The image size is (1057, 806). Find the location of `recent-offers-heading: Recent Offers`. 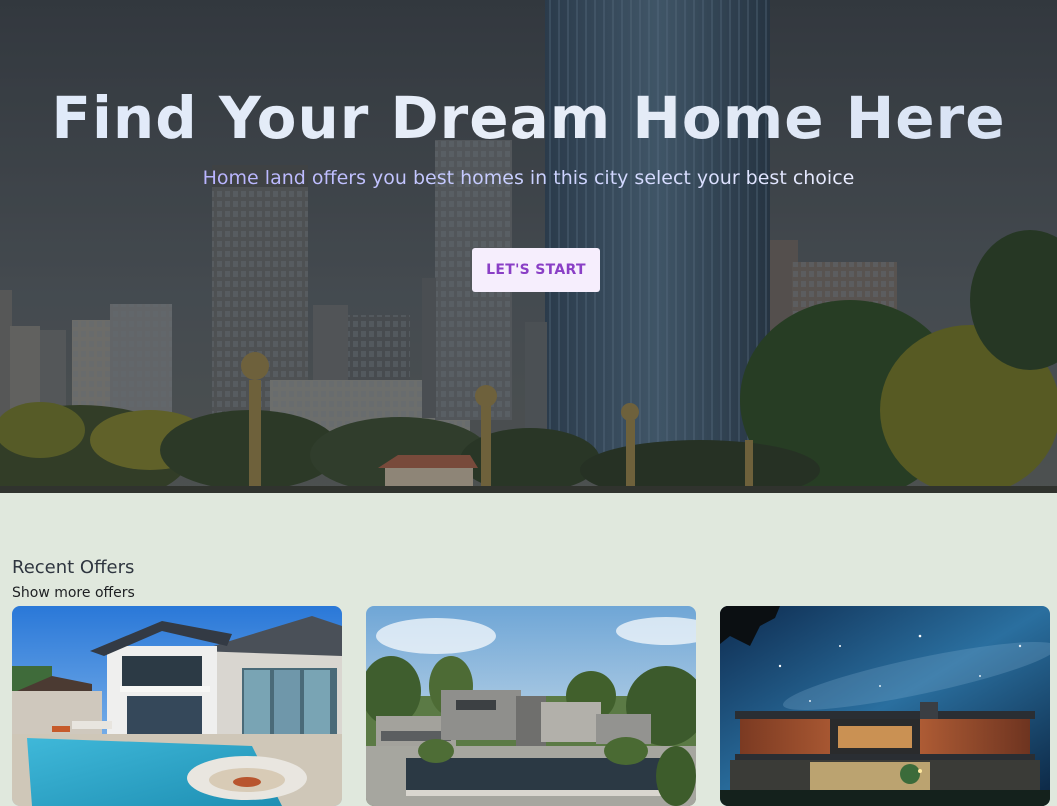

recent-offers-heading: Recent Offers is located at coordinates (73, 567).